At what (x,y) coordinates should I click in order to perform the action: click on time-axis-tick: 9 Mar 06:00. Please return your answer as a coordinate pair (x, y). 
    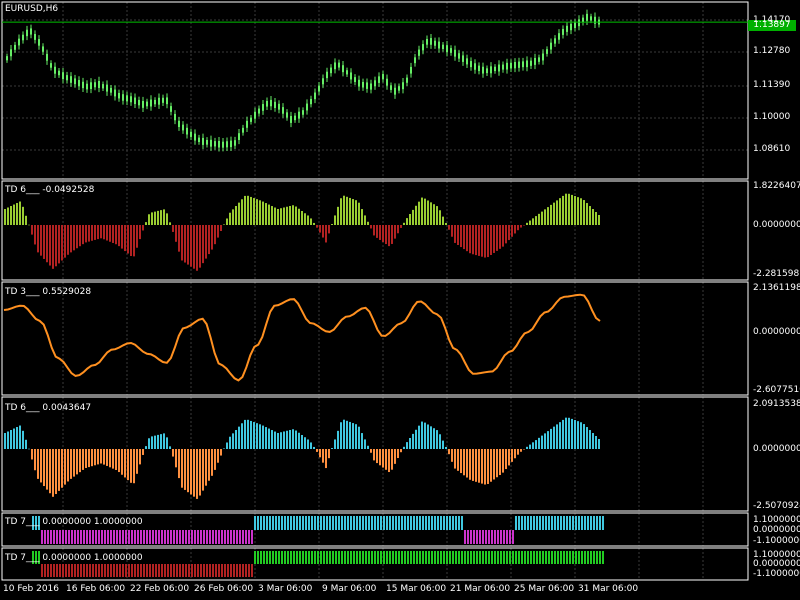
    Looking at the image, I should click on (349, 589).